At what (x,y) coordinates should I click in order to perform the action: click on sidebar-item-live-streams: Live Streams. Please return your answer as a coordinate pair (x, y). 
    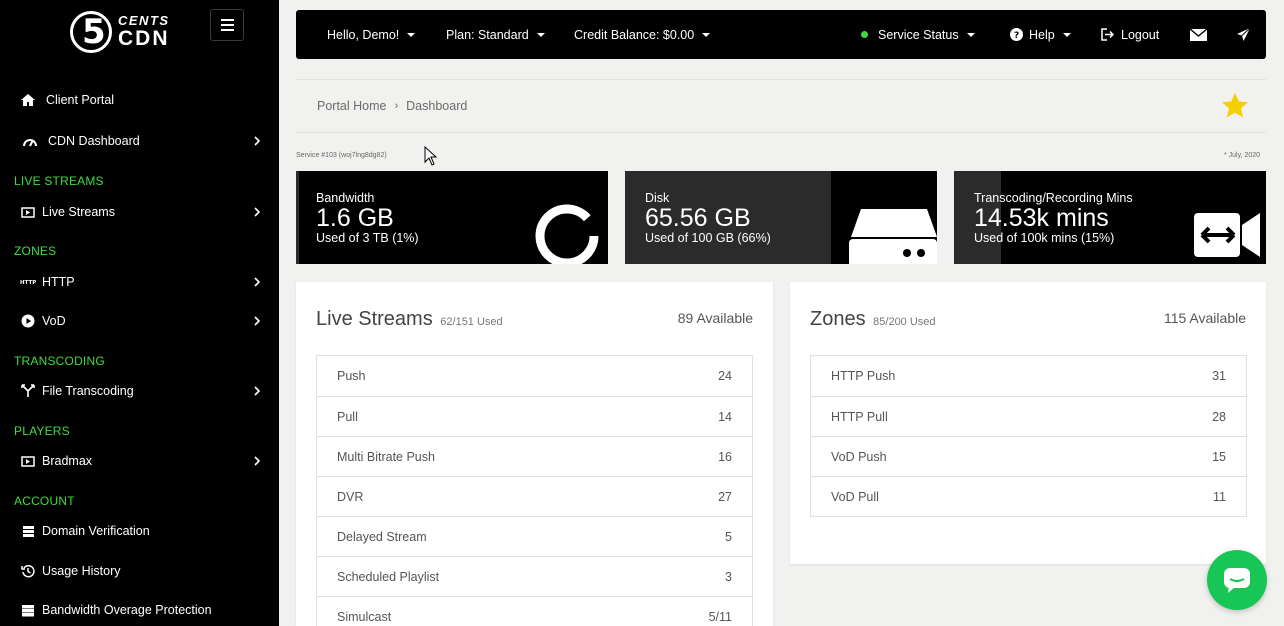
    Looking at the image, I should click on (139, 212).